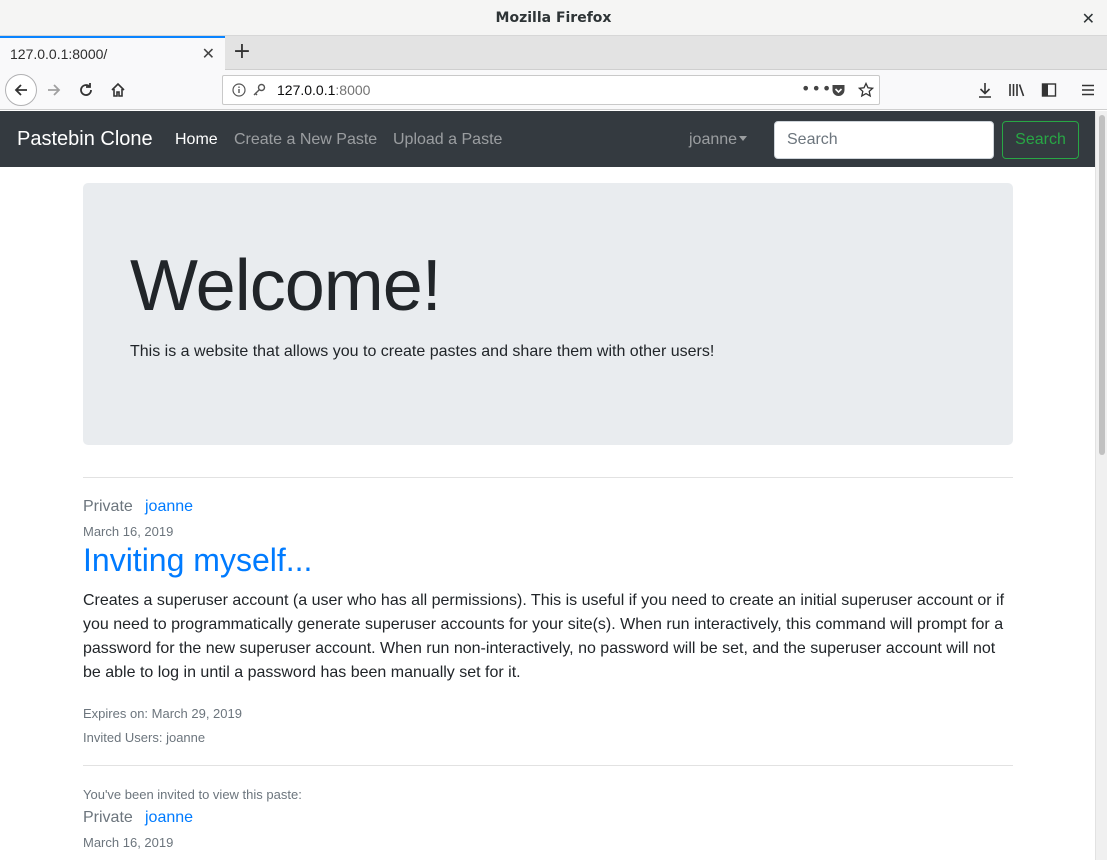 This screenshot has height=860, width=1107. I want to click on page-actions-icon: •••, so click(816, 88).